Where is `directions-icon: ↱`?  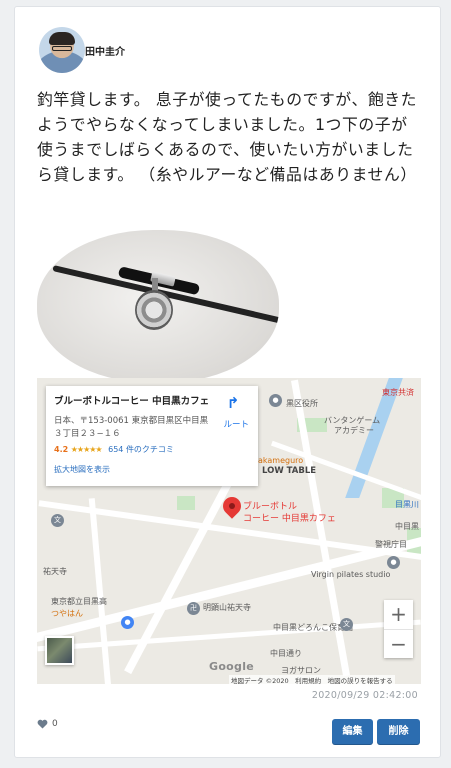 directions-icon: ↱ is located at coordinates (233, 403).